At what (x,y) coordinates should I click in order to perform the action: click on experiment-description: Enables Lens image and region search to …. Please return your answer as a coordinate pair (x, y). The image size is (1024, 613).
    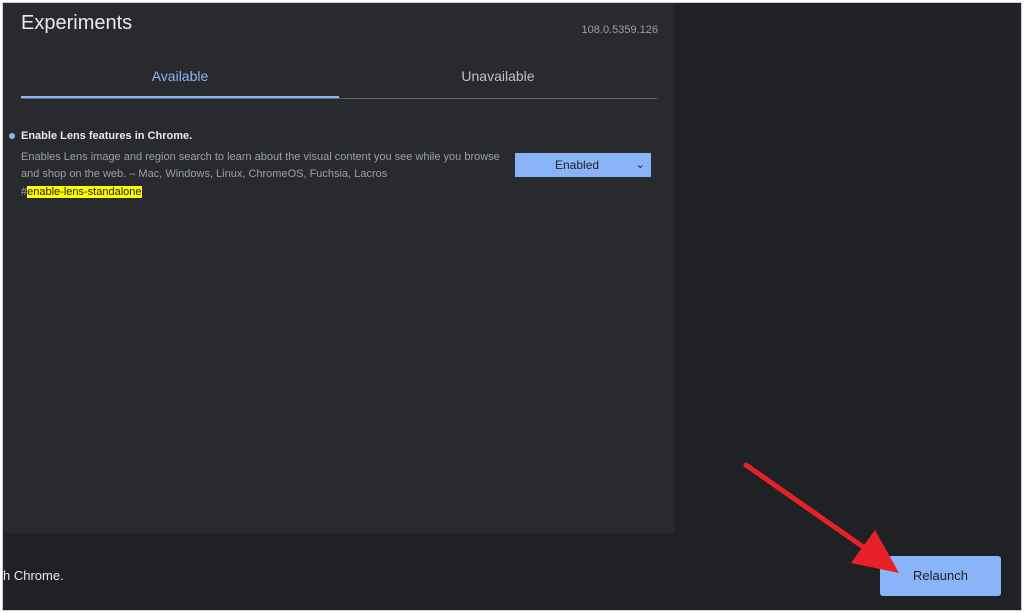
    Looking at the image, I should click on (260, 165).